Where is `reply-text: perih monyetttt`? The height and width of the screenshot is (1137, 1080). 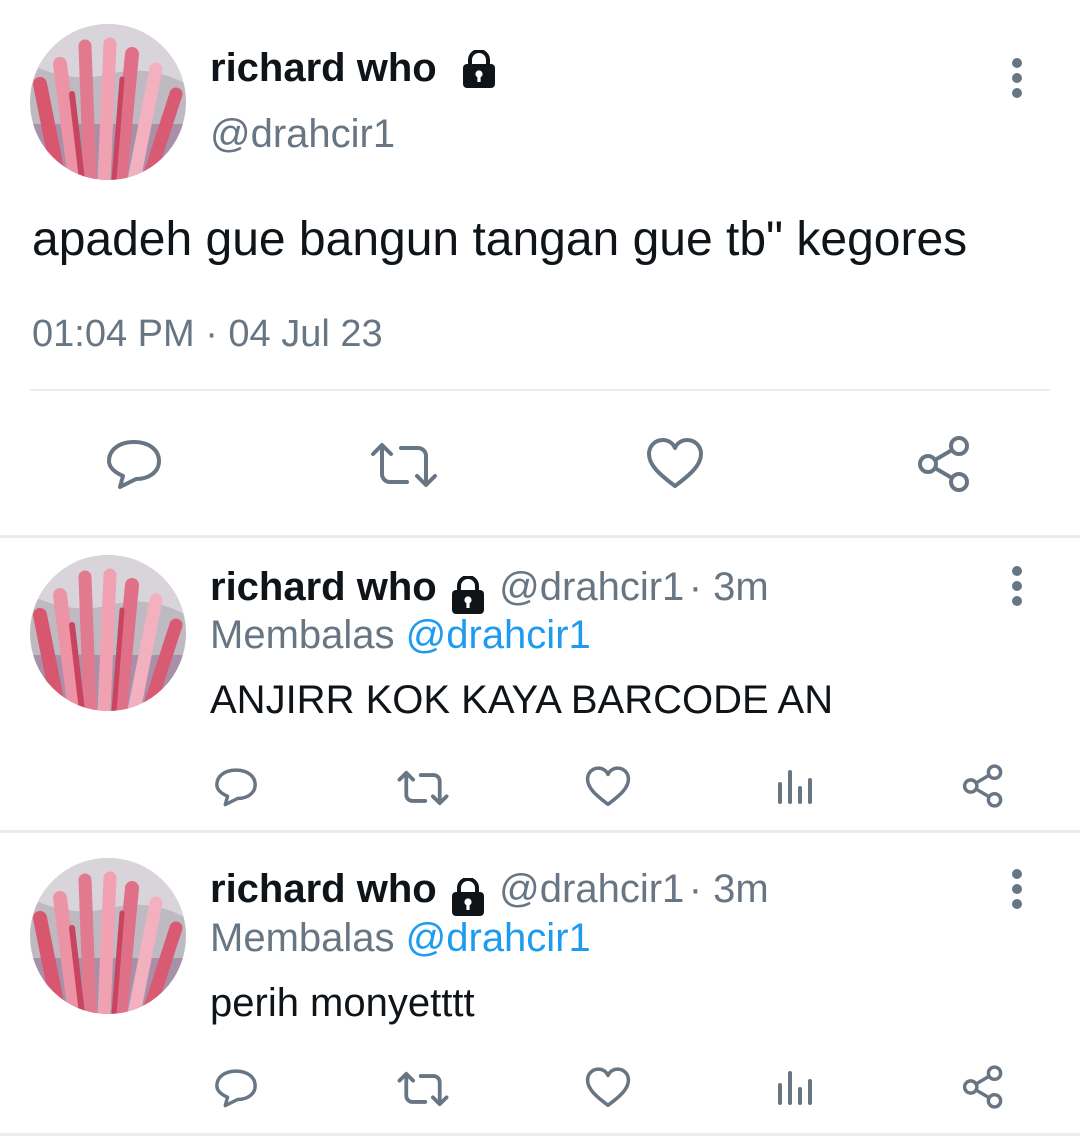
reply-text: perih monyetttt is located at coordinates (342, 1003).